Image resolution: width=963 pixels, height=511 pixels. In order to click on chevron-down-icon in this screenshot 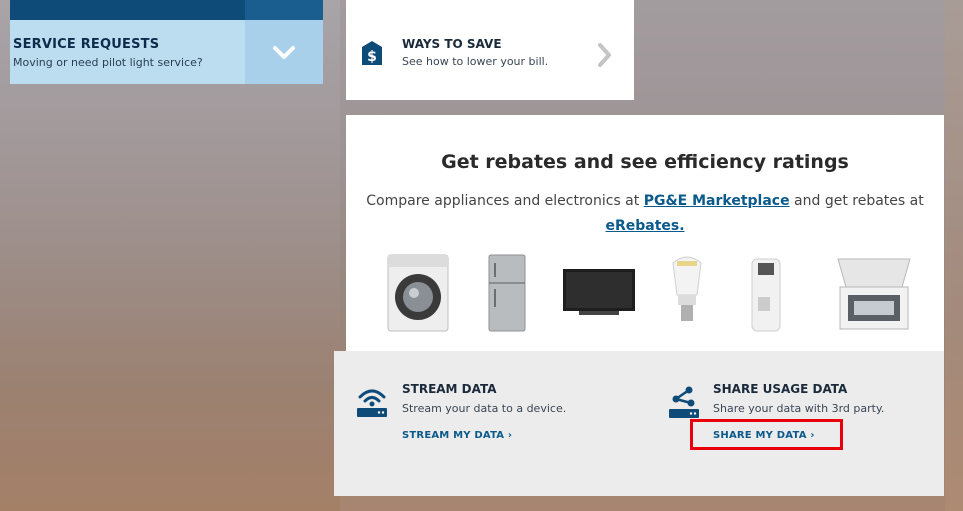, I will do `click(284, 52)`.